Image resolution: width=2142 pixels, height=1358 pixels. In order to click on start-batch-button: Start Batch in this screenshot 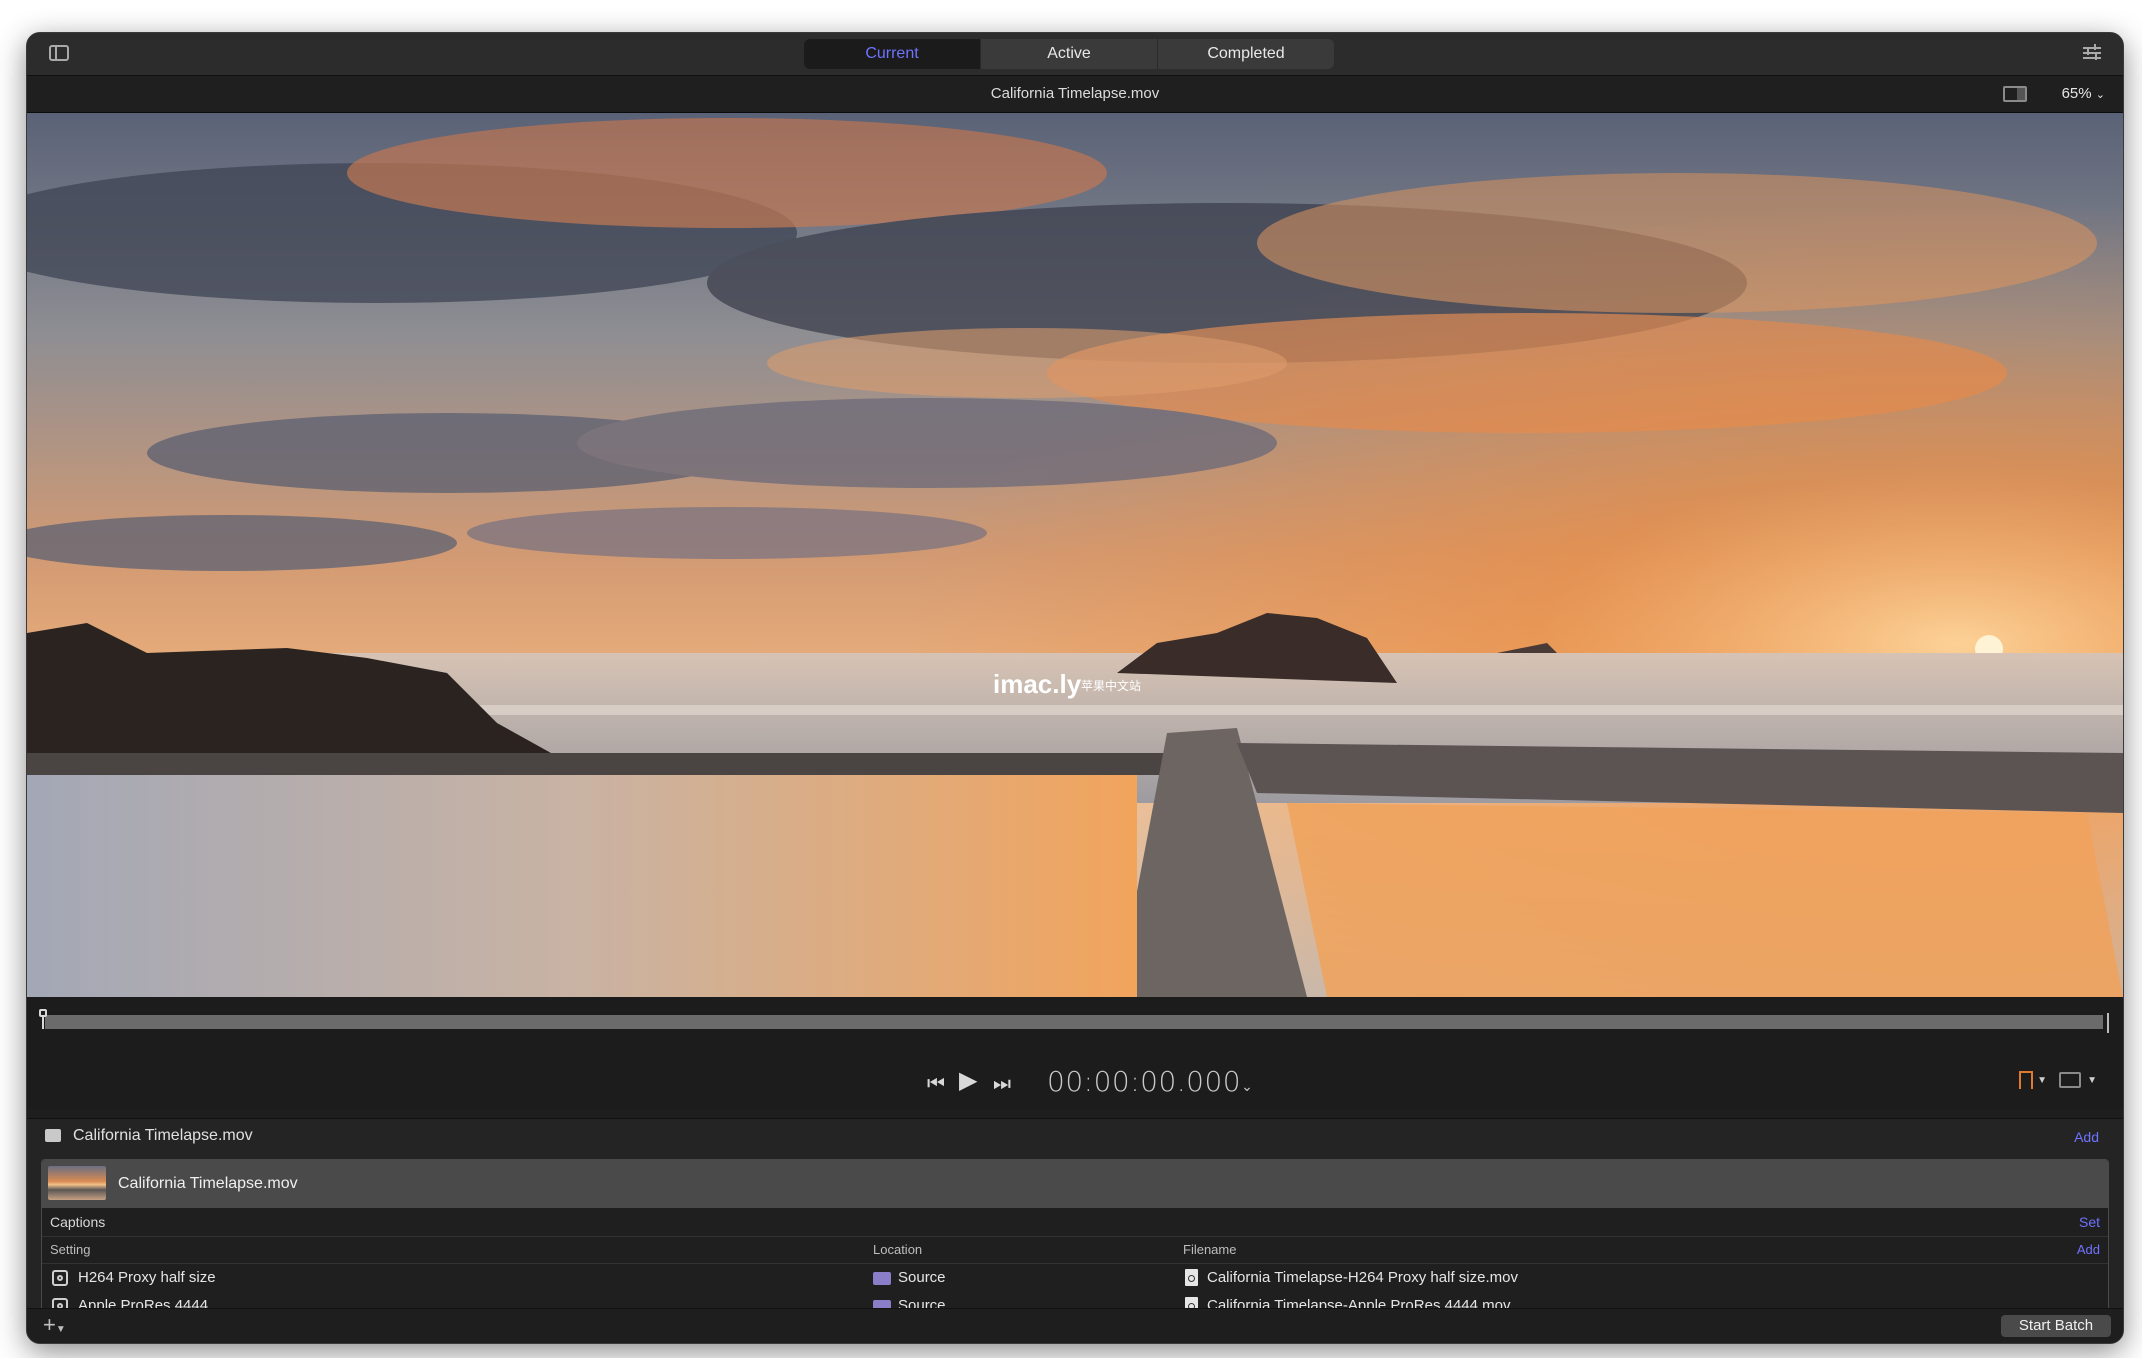, I will do `click(2056, 1326)`.